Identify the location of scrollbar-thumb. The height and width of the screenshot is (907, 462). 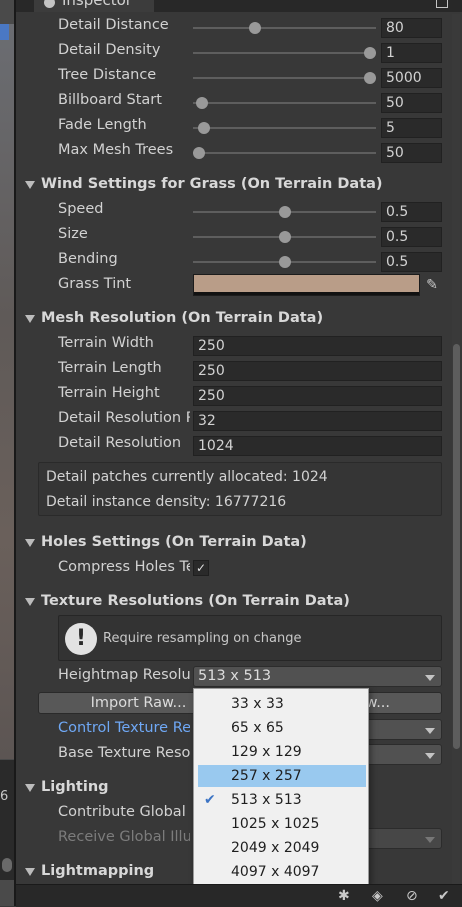
(456, 546).